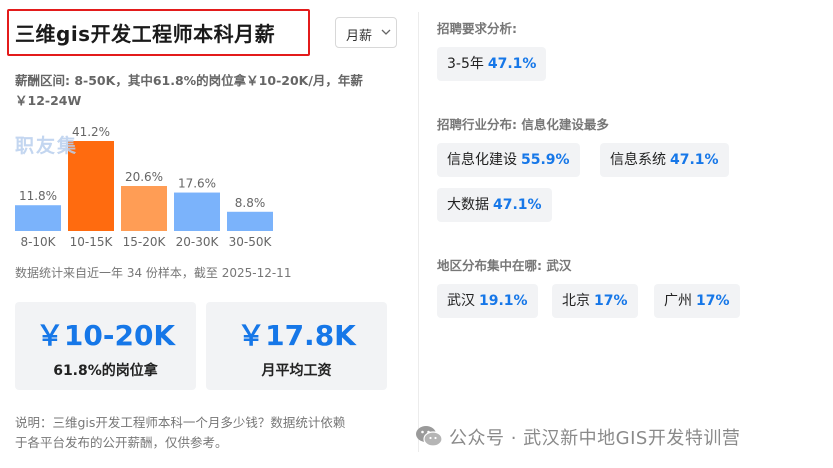  What do you see at coordinates (47, 146) in the screenshot?
I see `watermark-logo: 职友集` at bounding box center [47, 146].